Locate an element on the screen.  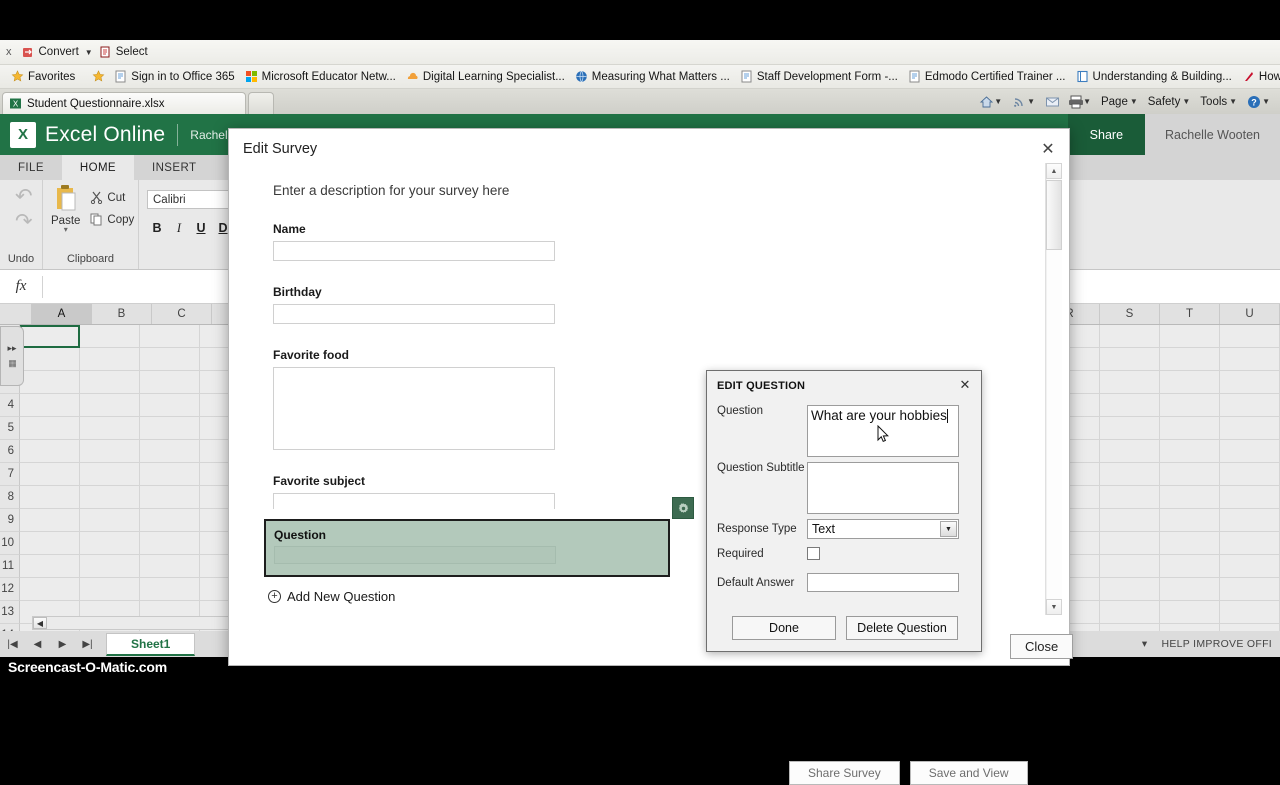
home-button: ▼ is located at coordinates (990, 101).